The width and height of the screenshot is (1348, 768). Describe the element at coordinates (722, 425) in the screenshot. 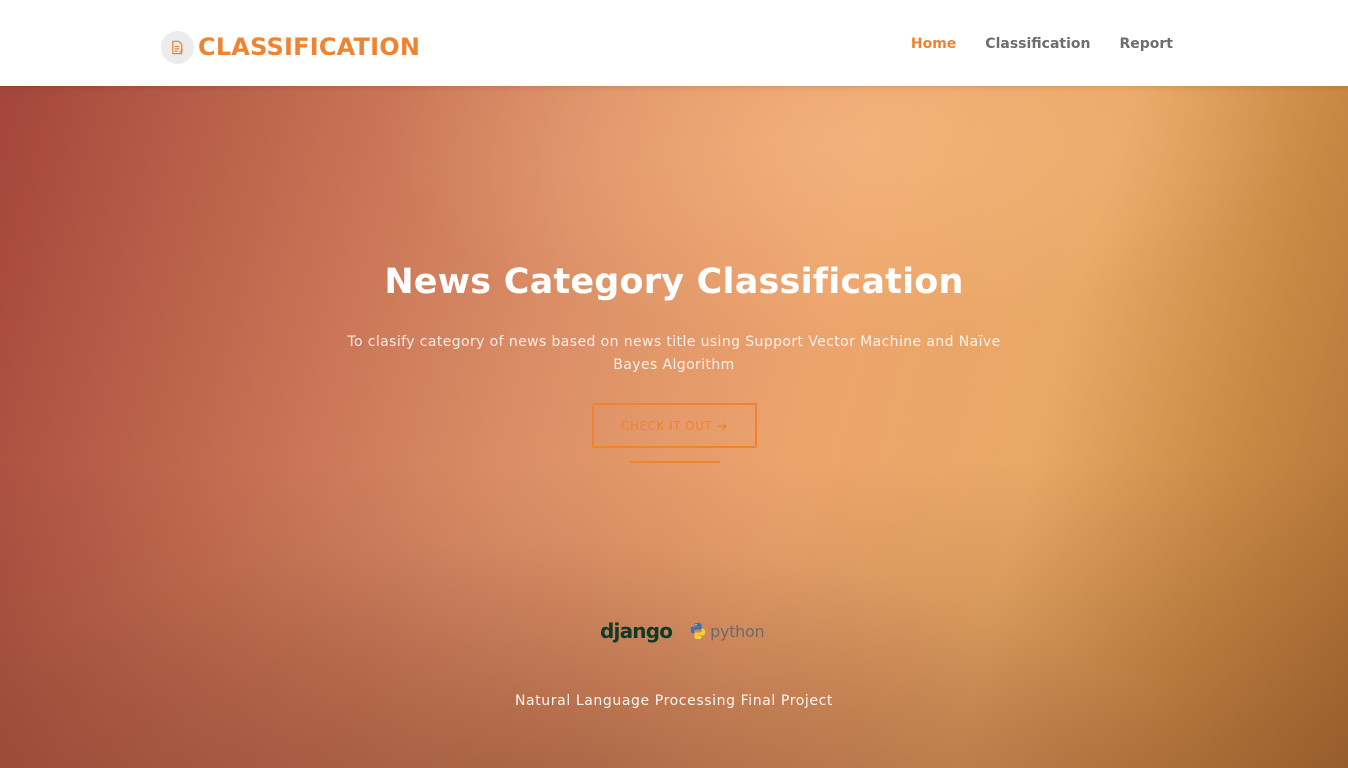

I see `arrow-right-icon: ➔` at that location.